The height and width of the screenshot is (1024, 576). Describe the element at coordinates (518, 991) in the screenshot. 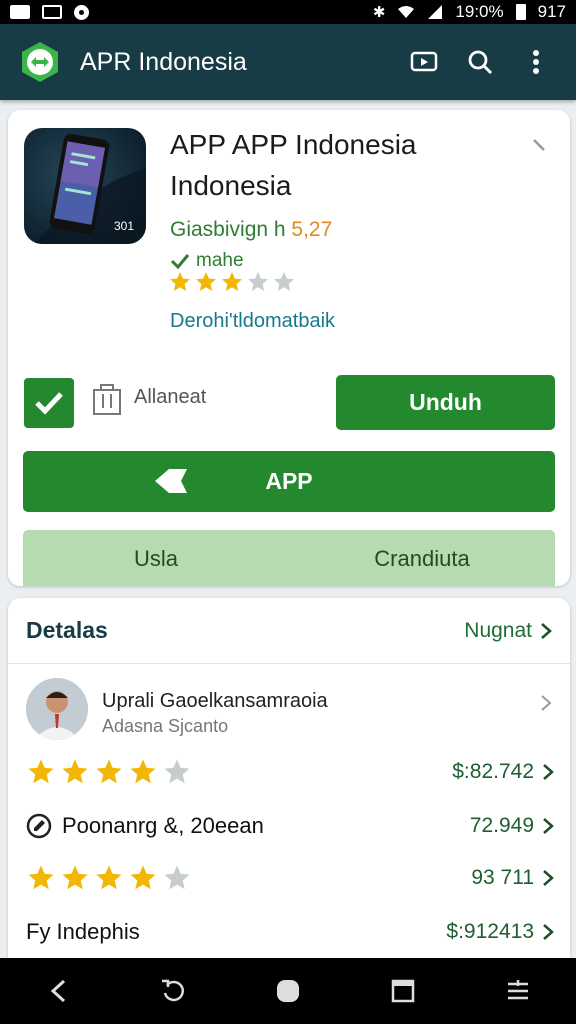

I see `menu-icon` at that location.